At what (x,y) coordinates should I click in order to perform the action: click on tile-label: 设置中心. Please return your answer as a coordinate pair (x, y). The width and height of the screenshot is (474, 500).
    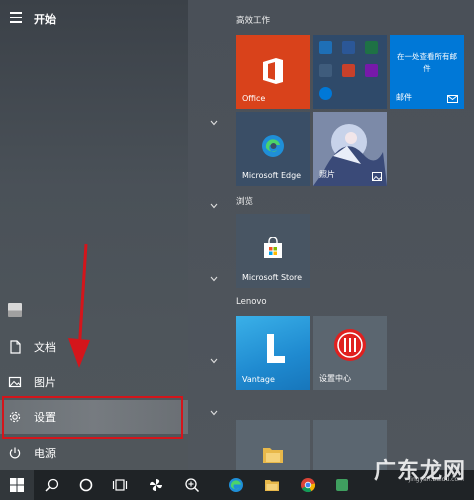
    Looking at the image, I should click on (335, 378).